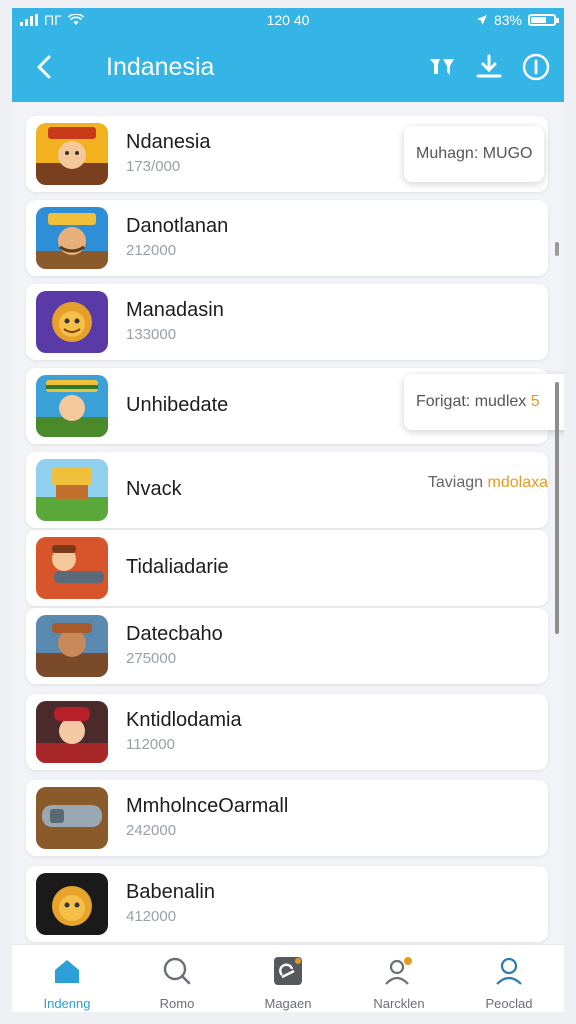 The height and width of the screenshot is (1024, 576). What do you see at coordinates (288, 68) in the screenshot?
I see `app-bar: Indanesia` at bounding box center [288, 68].